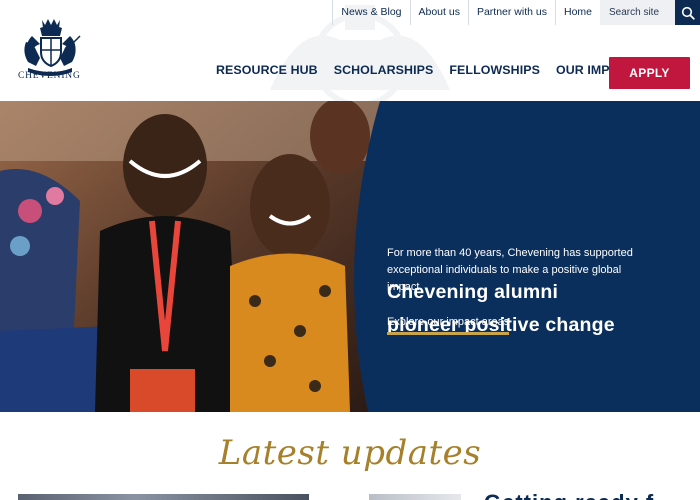  What do you see at coordinates (569, 495) in the screenshot?
I see `update-card-heading: Getting ready f` at bounding box center [569, 495].